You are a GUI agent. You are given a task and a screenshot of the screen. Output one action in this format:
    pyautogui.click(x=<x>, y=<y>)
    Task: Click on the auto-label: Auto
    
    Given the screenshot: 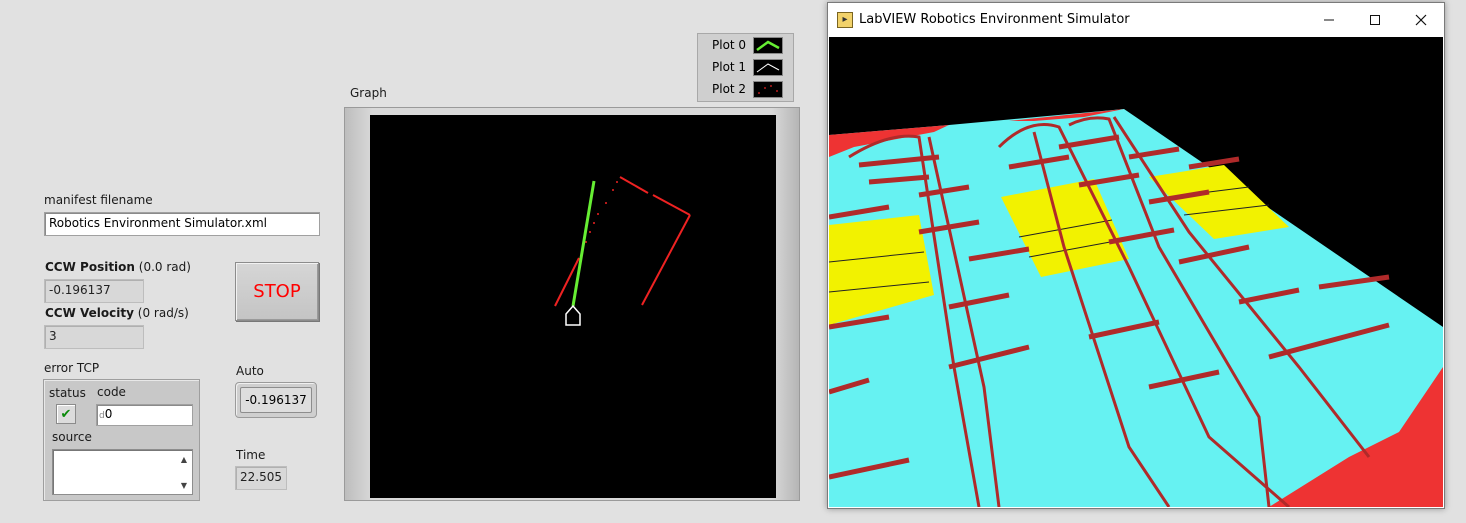 What is the action you would take?
    pyautogui.click(x=250, y=371)
    